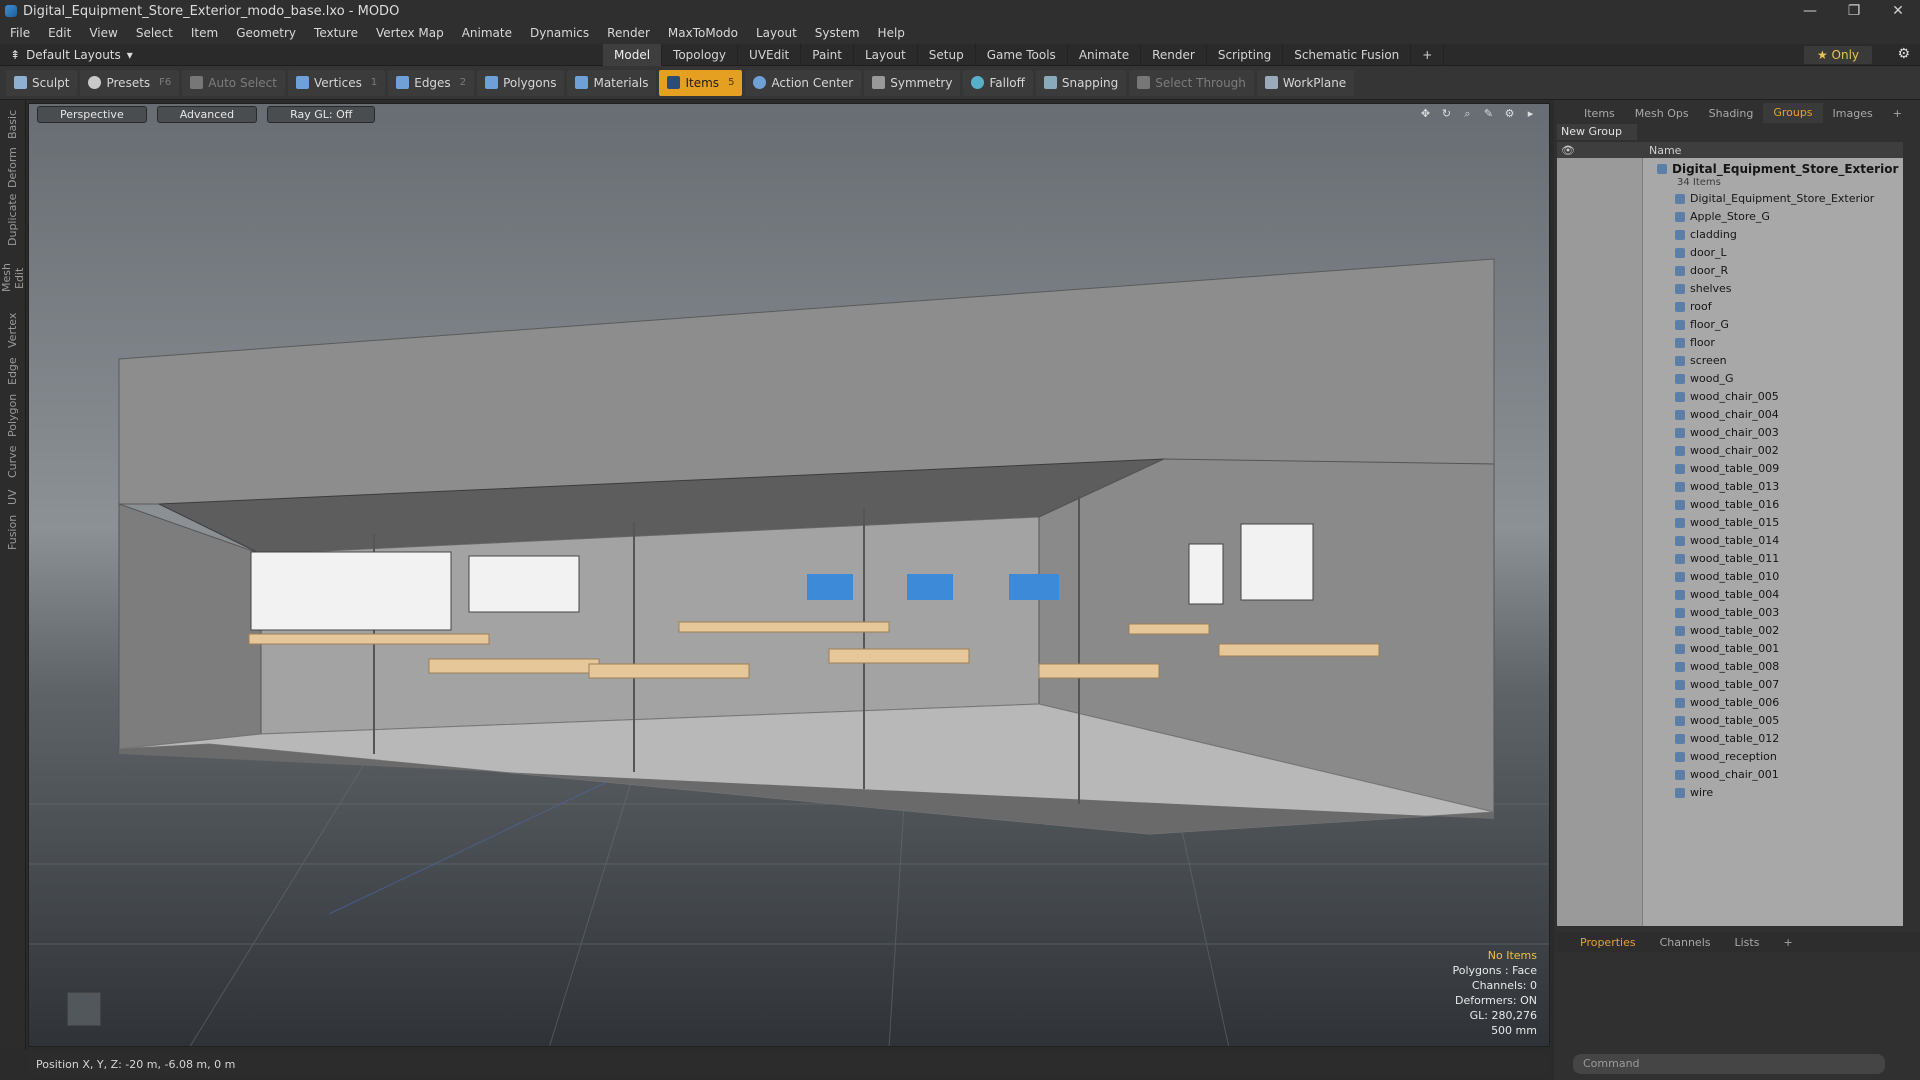 The image size is (1920, 1080). I want to click on list-item: wood_G, so click(1704, 379).